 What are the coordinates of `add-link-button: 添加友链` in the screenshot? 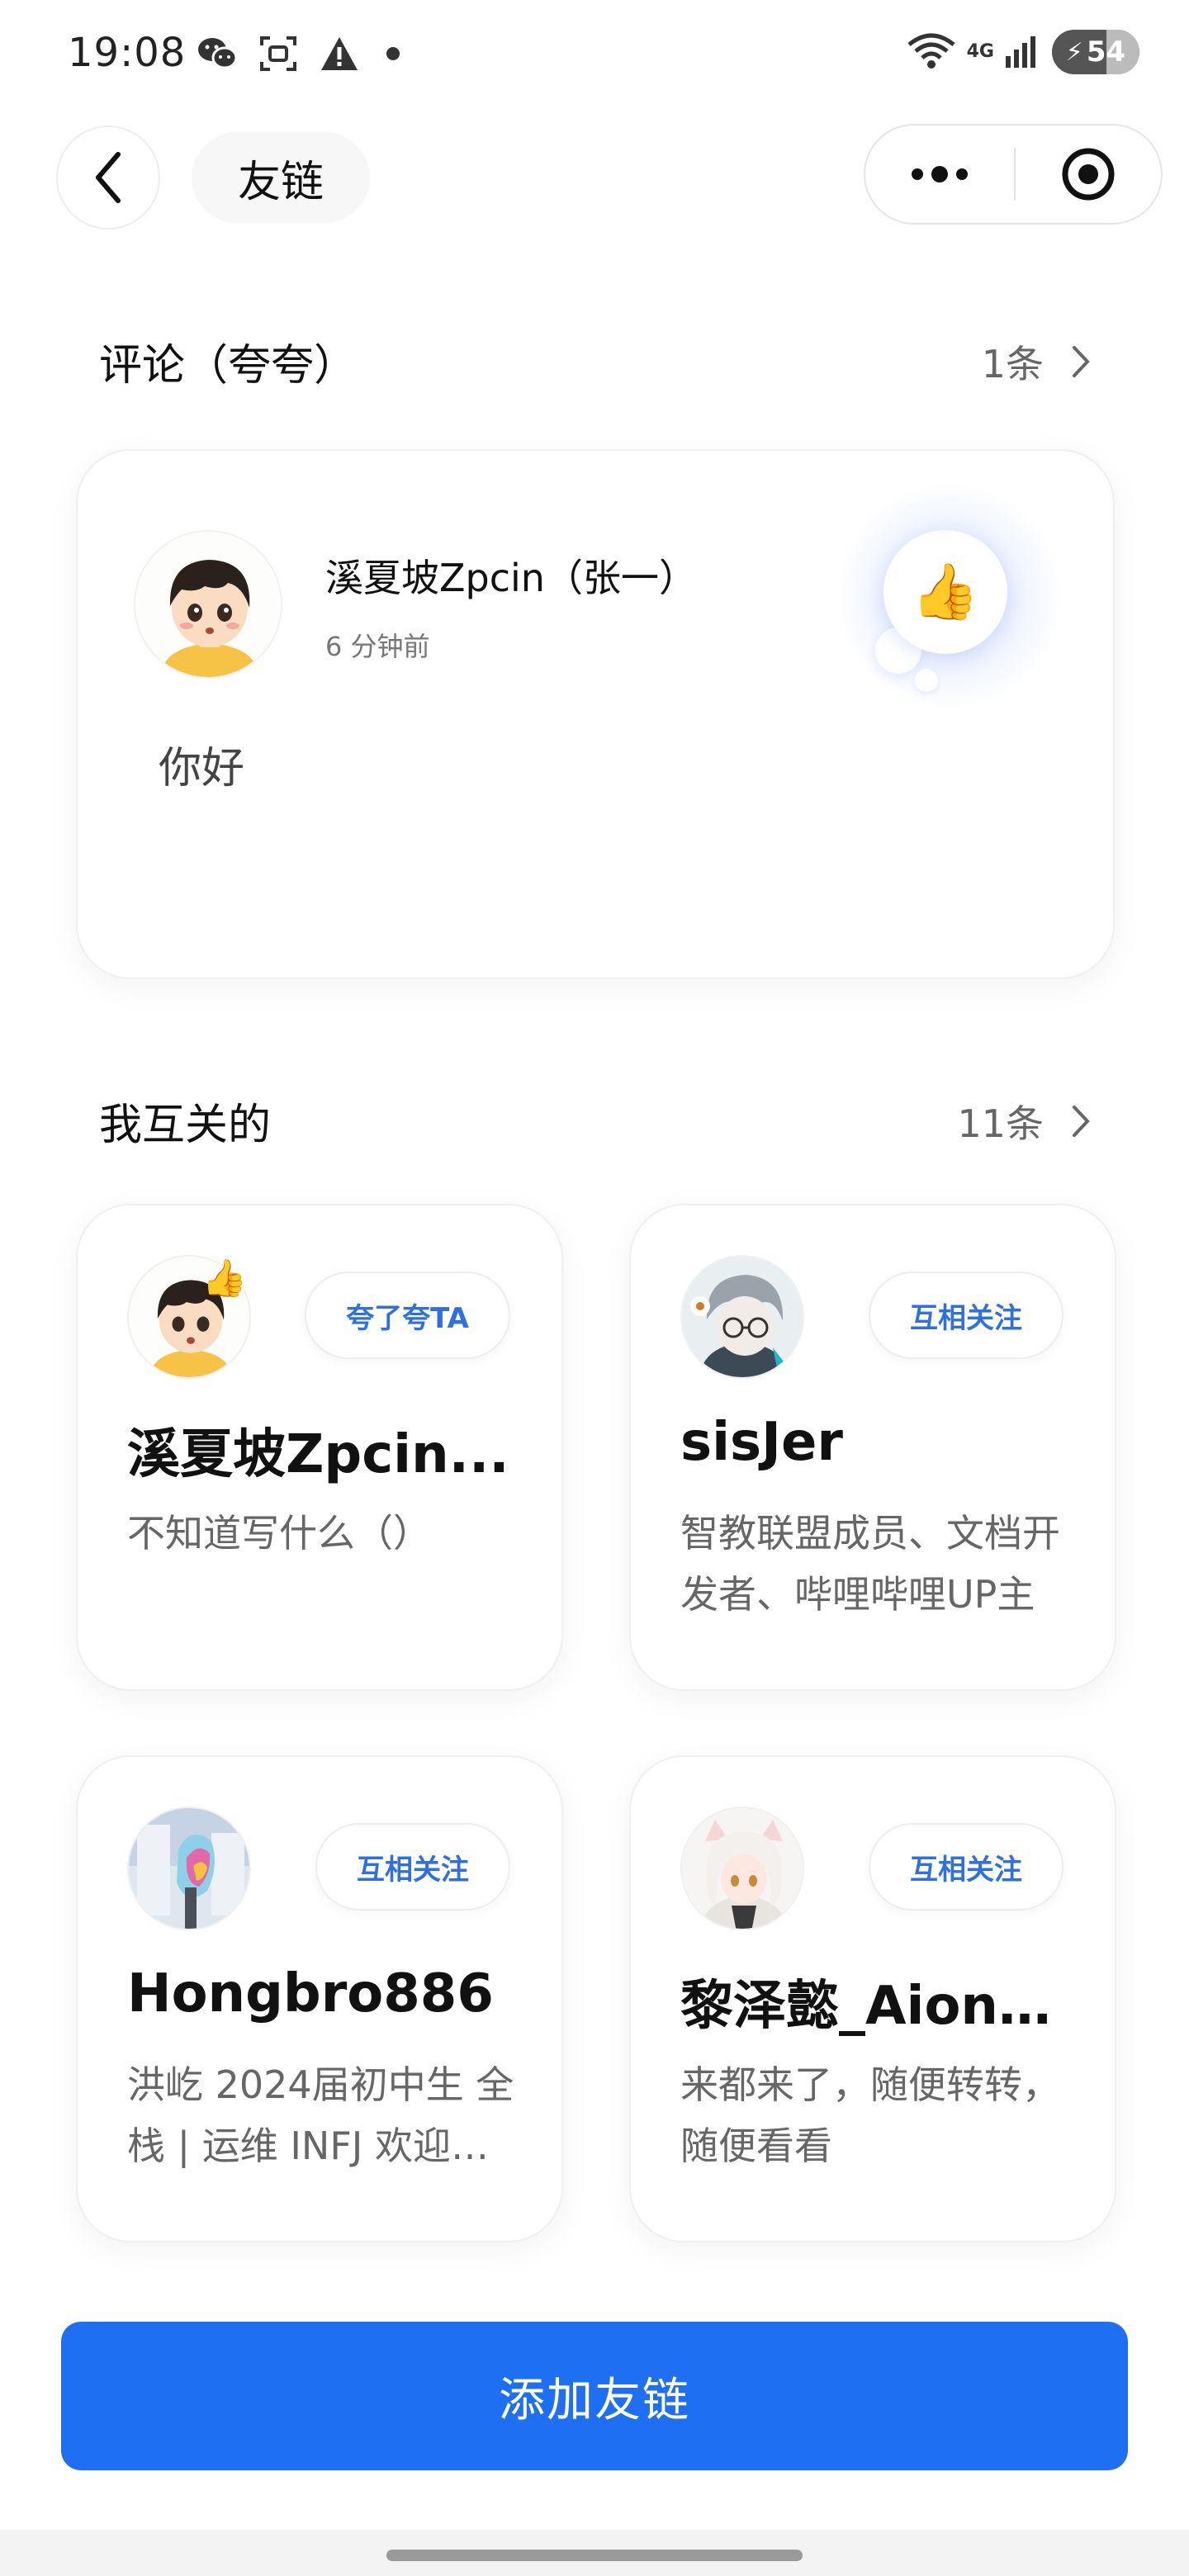 It's located at (594, 2396).